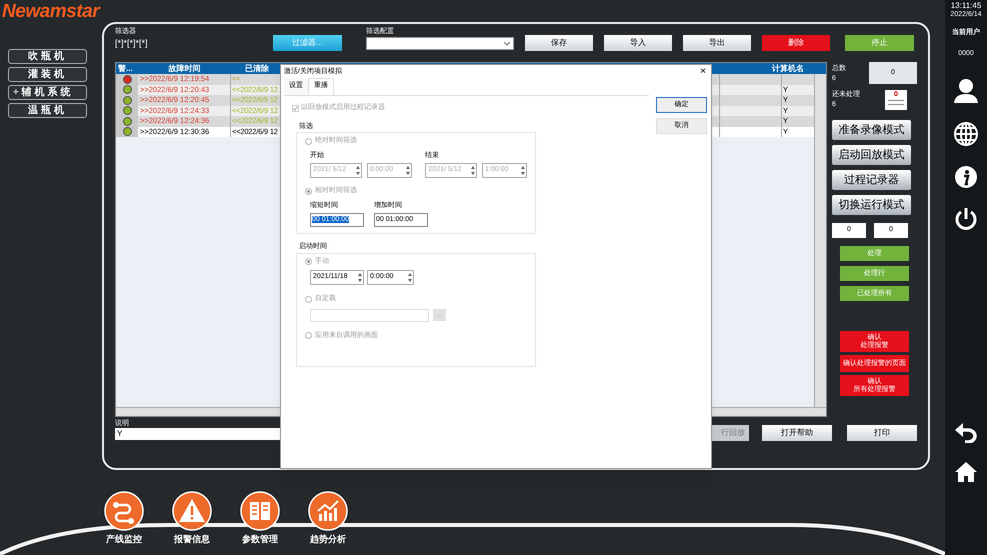 The height and width of the screenshot is (555, 987). What do you see at coordinates (966, 177) in the screenshot?
I see `info-icon` at bounding box center [966, 177].